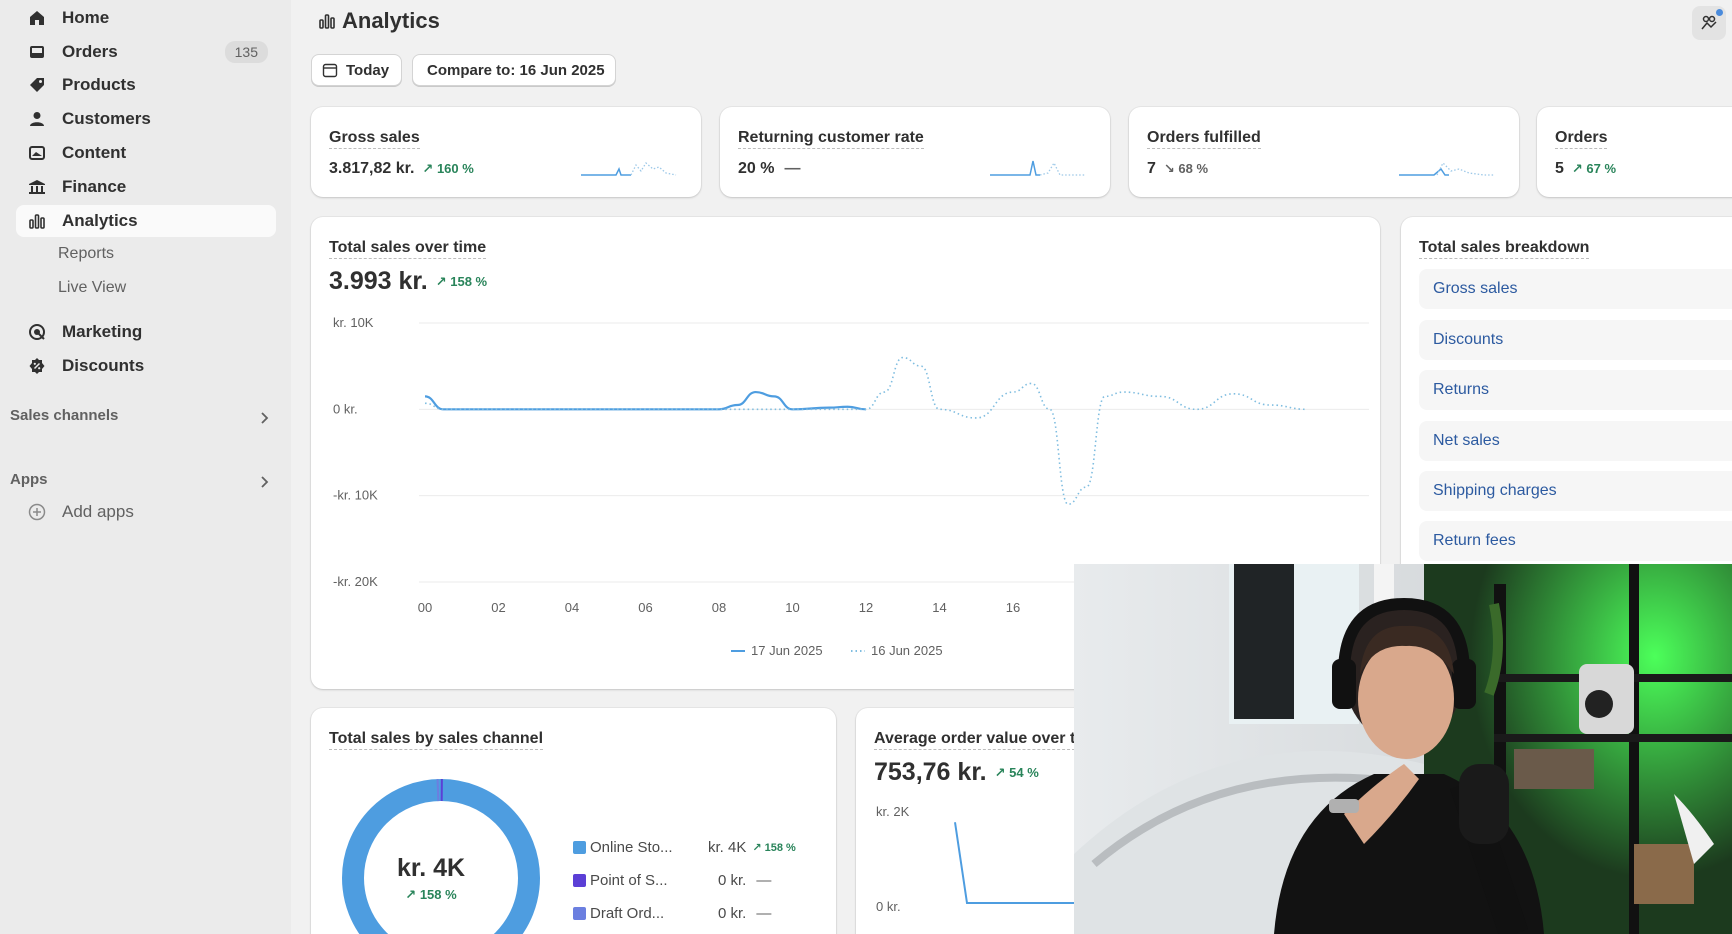  I want to click on metric-card-orders-fulfilled: Orders fulfilled 7 ↘ 68 %, so click(1324, 152).